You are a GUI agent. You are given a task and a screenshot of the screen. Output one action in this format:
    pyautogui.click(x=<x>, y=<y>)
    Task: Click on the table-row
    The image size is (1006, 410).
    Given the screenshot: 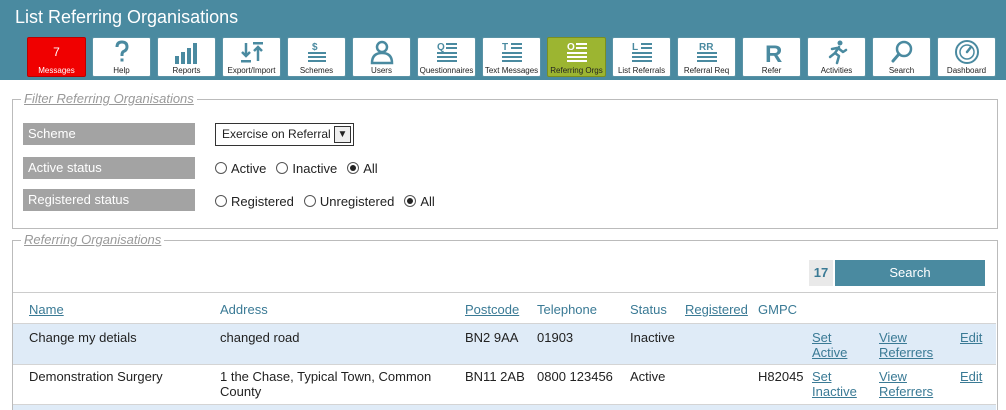 What is the action you would take?
    pyautogui.click(x=504, y=407)
    